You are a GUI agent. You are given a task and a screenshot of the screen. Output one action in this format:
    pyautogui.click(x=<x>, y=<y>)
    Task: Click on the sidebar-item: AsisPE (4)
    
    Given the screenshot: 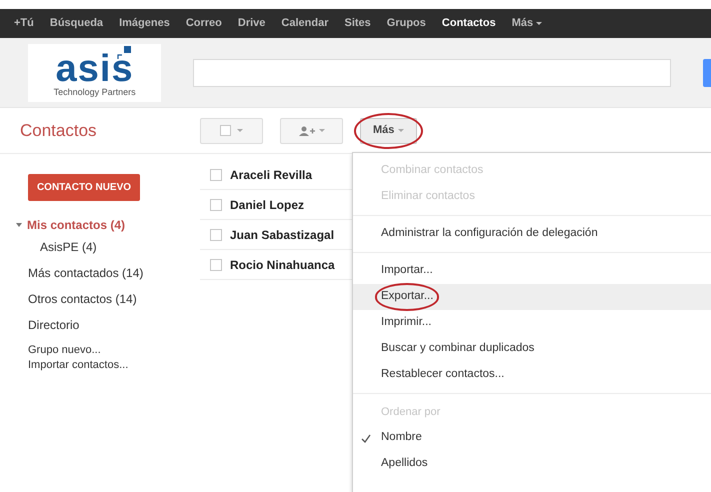 What is the action you would take?
    pyautogui.click(x=114, y=247)
    